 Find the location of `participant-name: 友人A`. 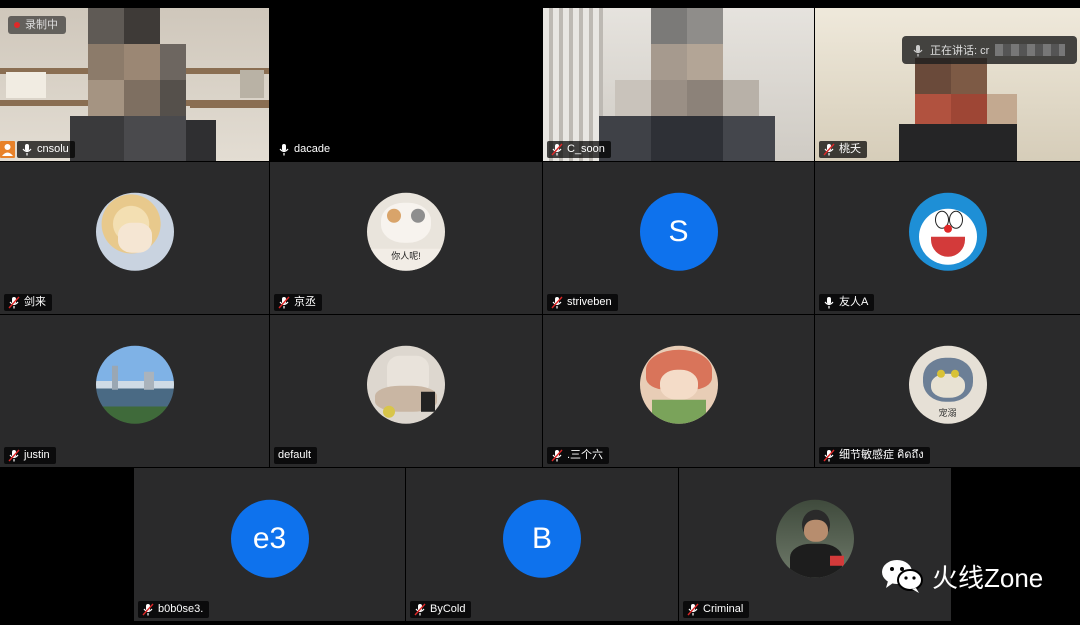

participant-name: 友人A is located at coordinates (854, 302).